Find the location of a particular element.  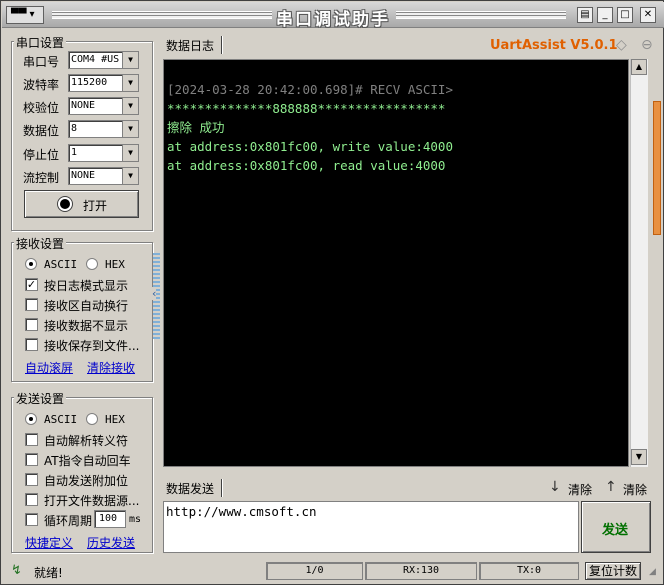

clear-send-button: 清除 is located at coordinates (635, 489).